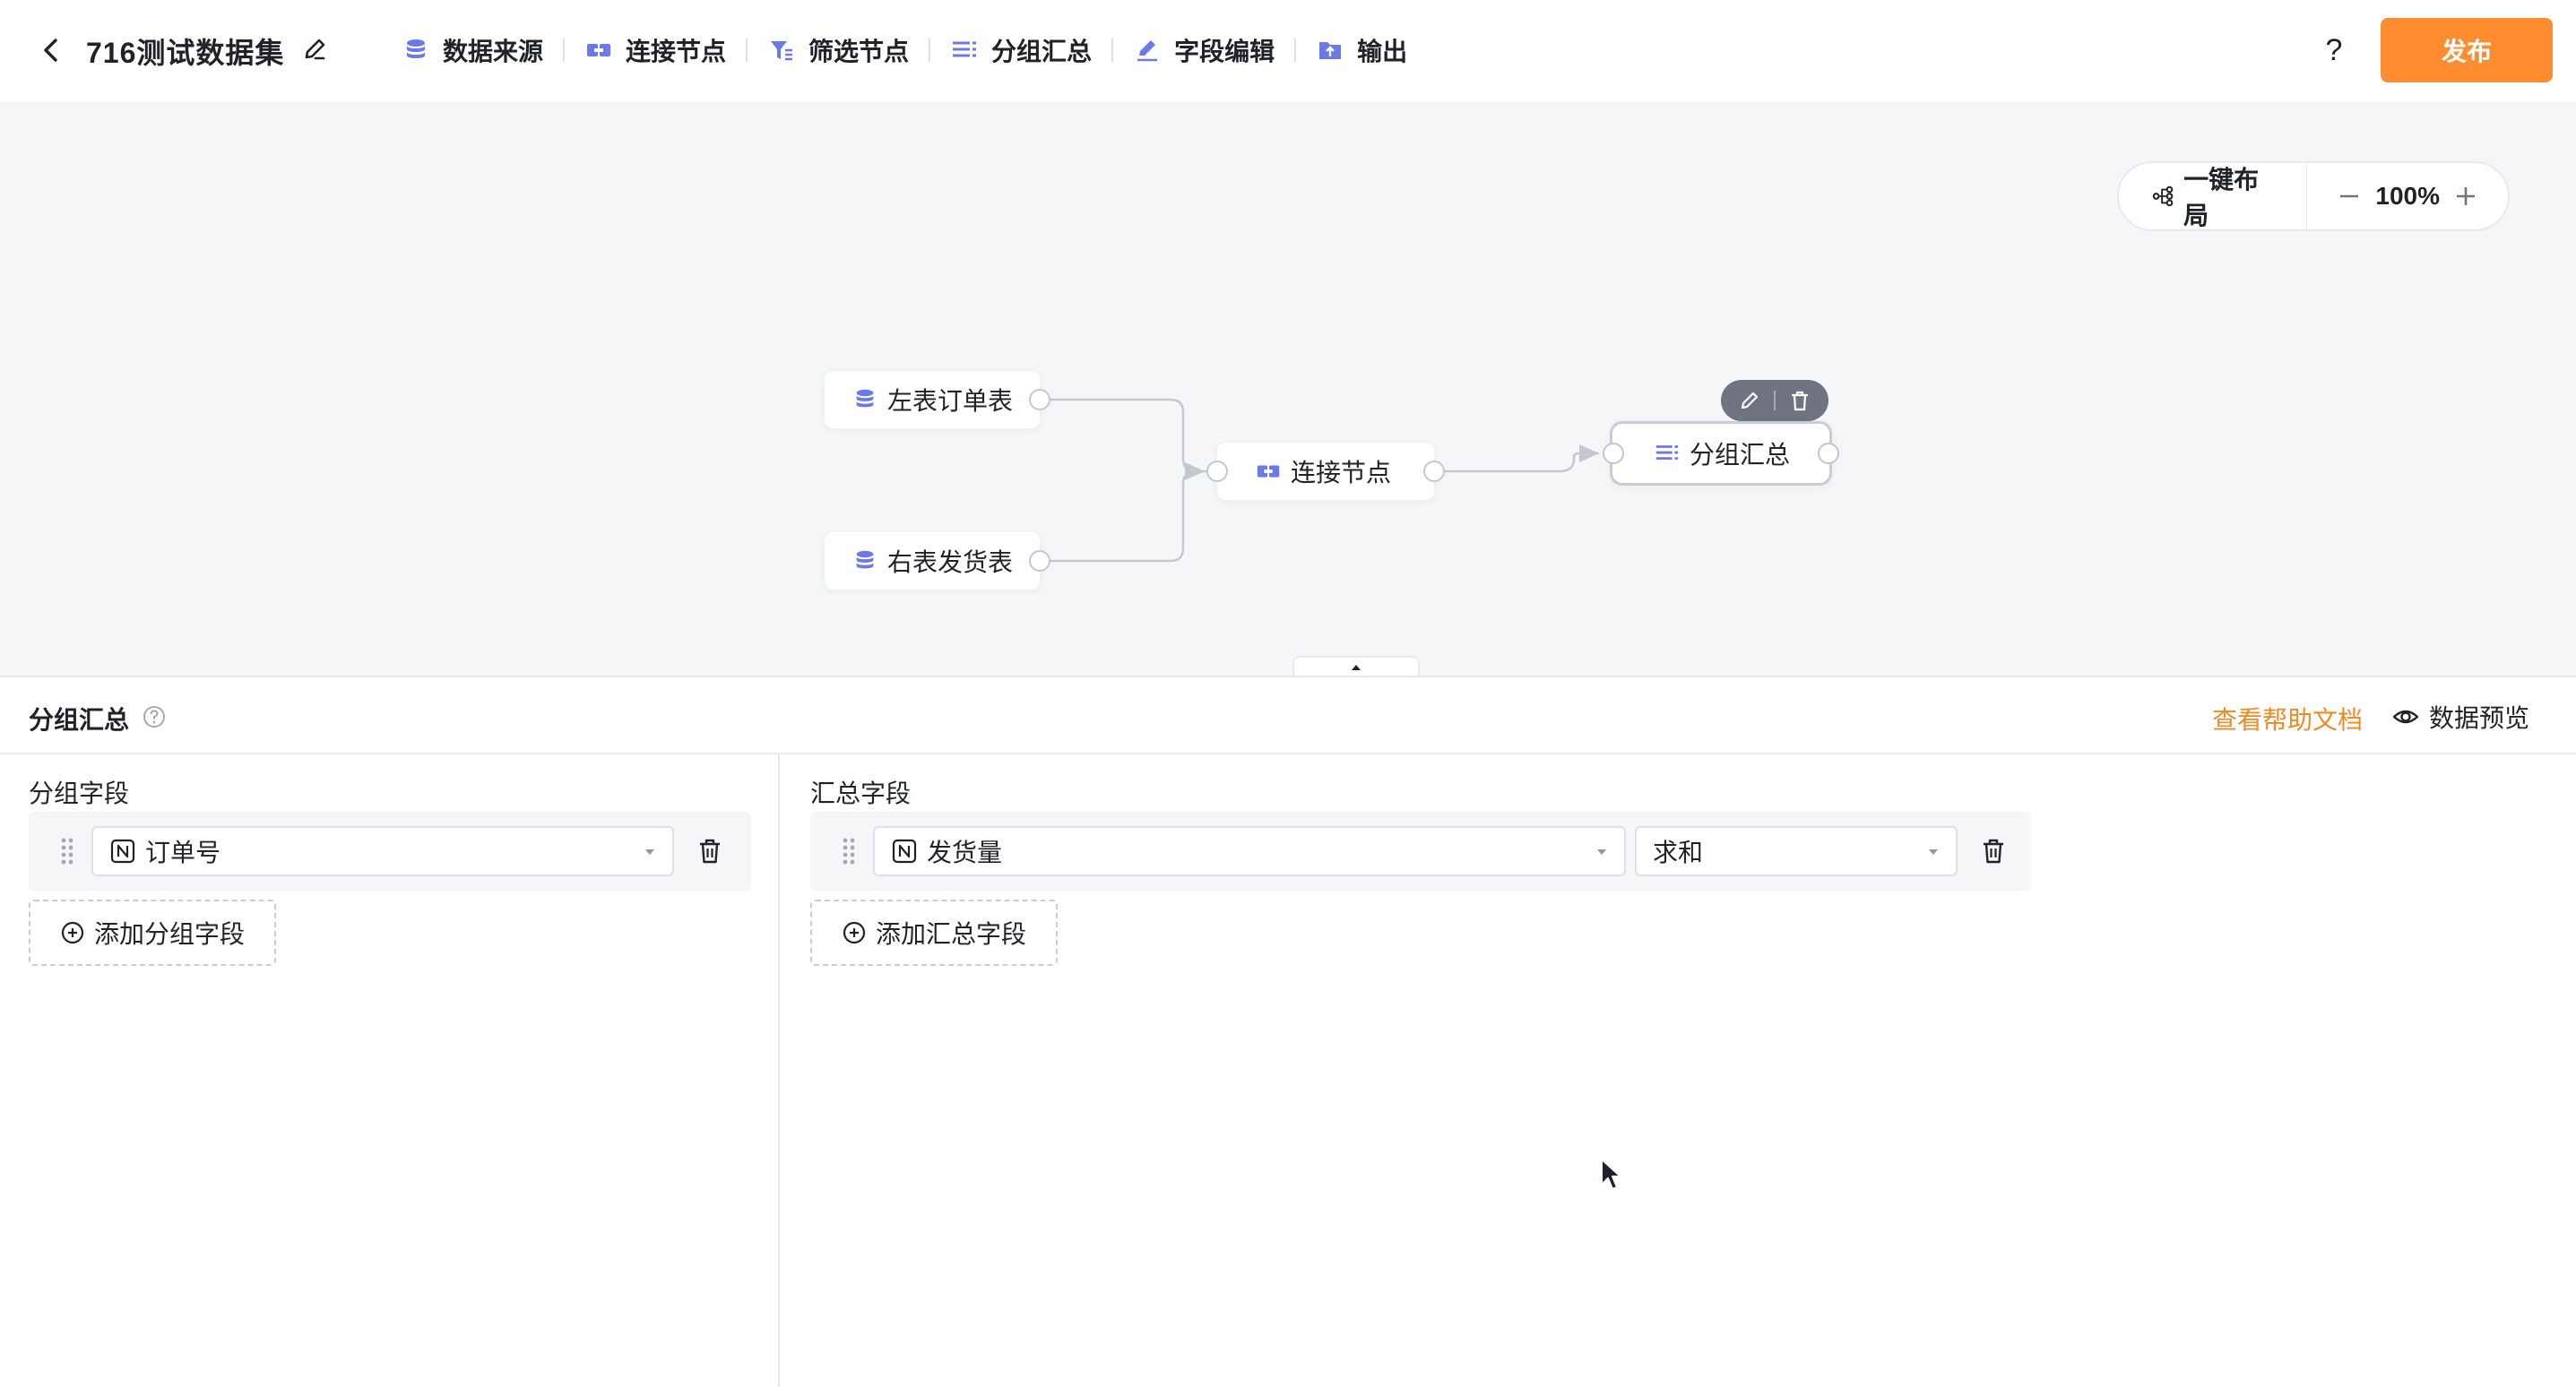  What do you see at coordinates (859, 51) in the screenshot?
I see `tool-label: 筛选节点` at bounding box center [859, 51].